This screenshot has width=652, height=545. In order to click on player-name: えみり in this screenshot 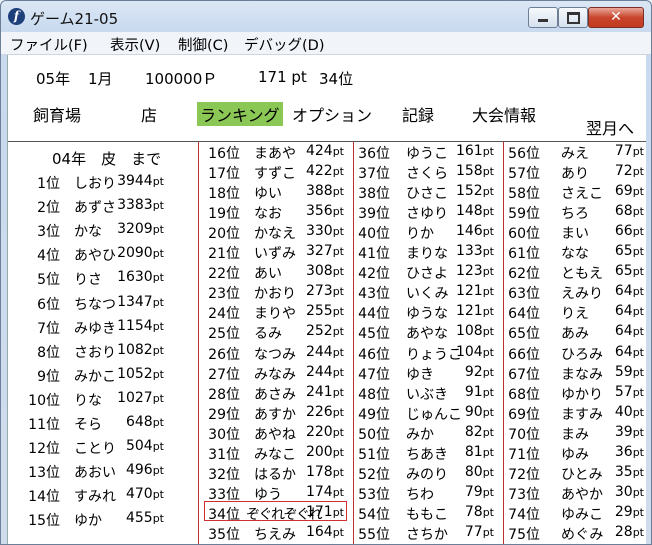, I will do `click(582, 294)`.